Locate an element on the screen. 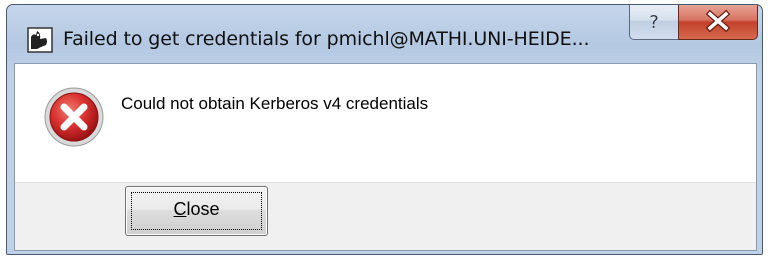  error-icon is located at coordinates (74, 117).